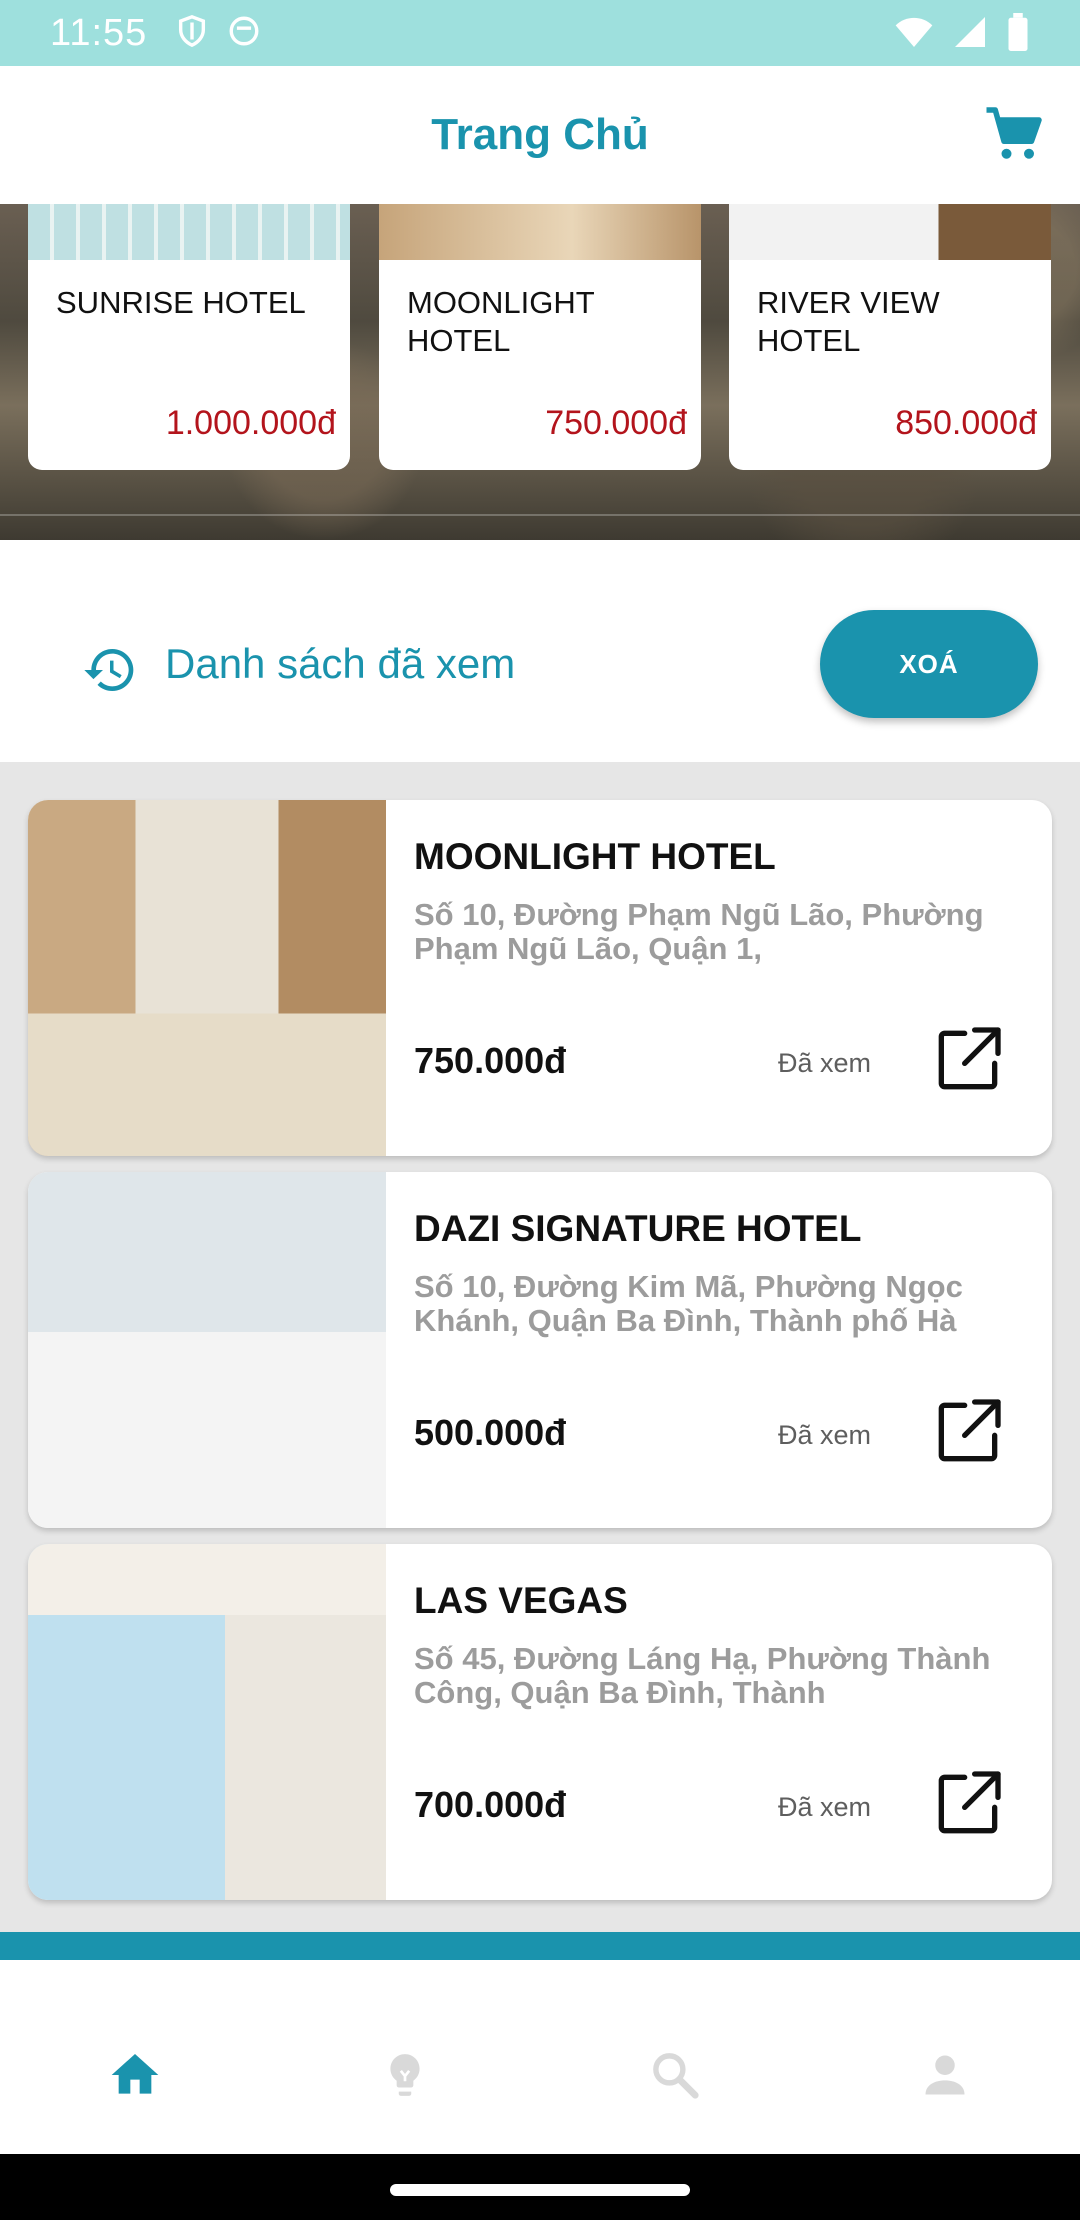 This screenshot has height=2220, width=1080. What do you see at coordinates (540, 515) in the screenshot?
I see `carousel-divider` at bounding box center [540, 515].